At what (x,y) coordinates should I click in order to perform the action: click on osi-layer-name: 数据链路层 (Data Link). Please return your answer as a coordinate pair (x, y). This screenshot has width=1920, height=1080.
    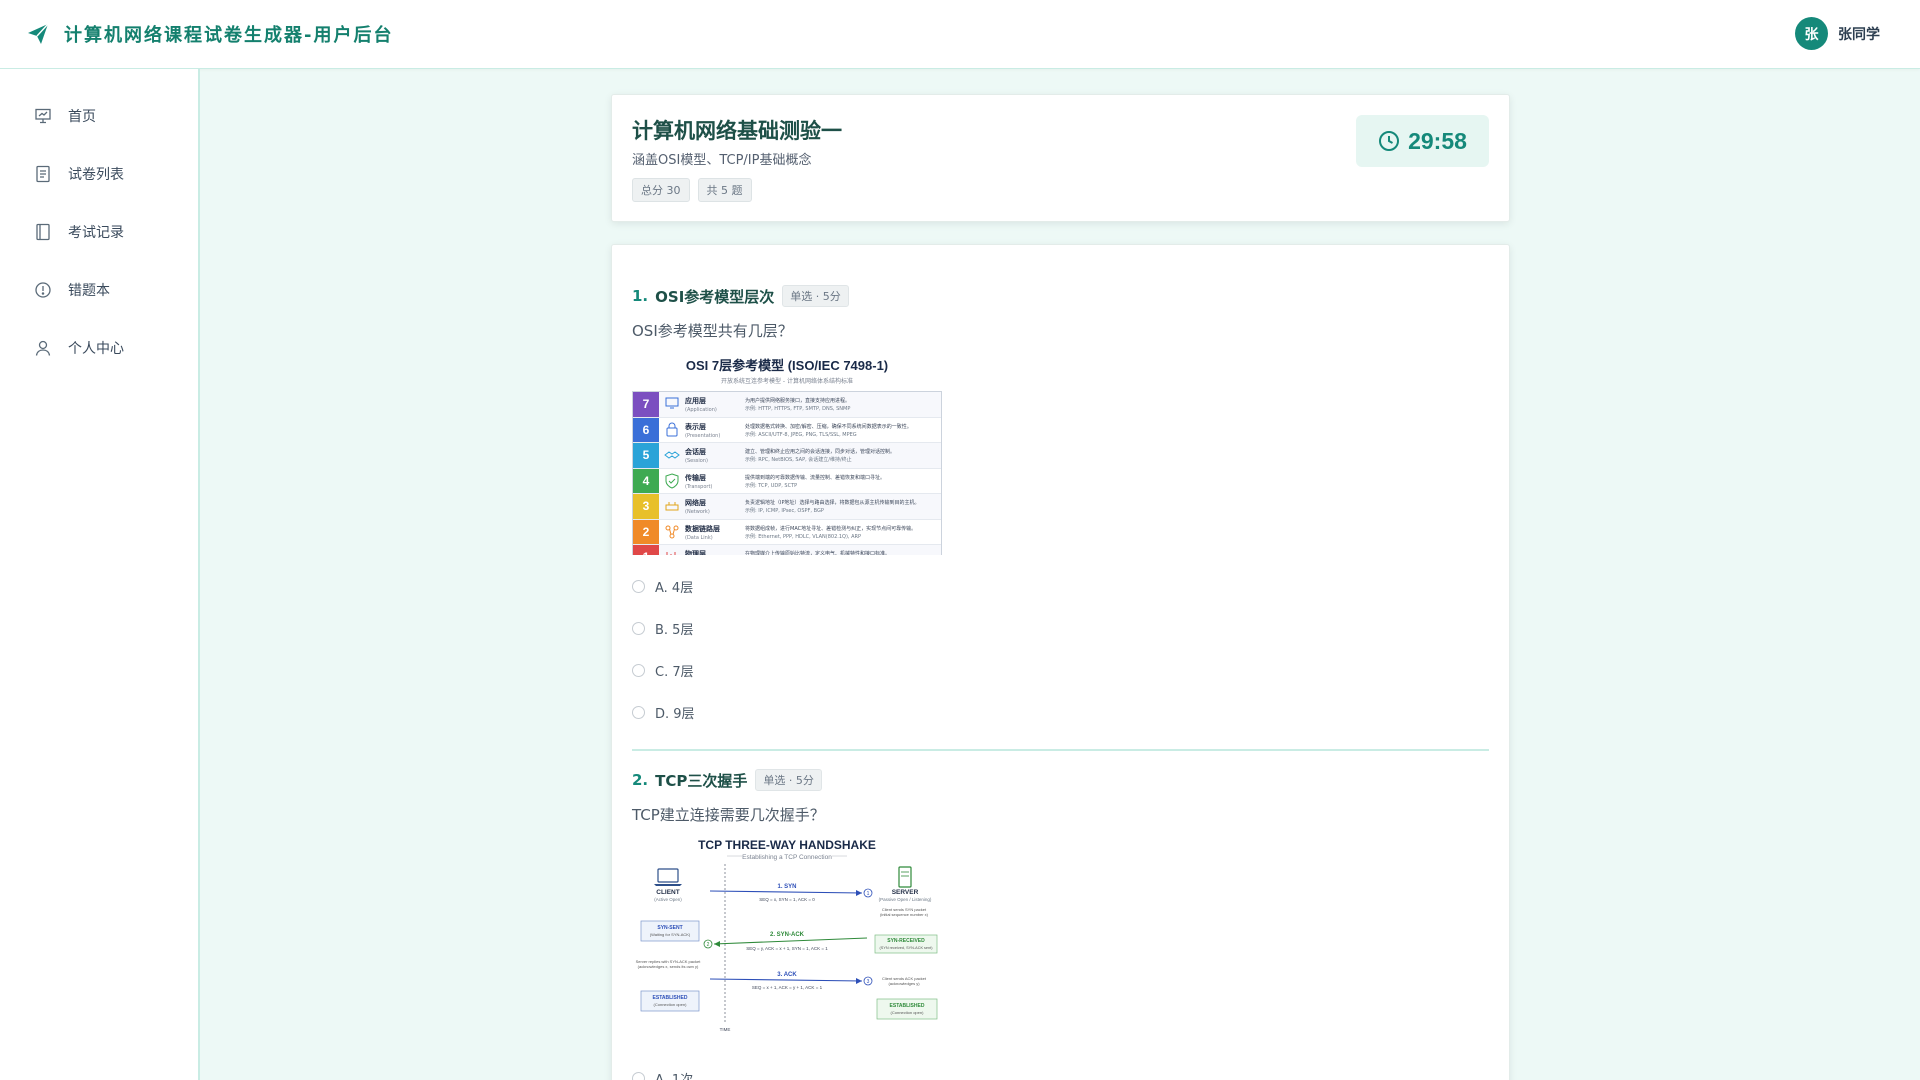
    Looking at the image, I should click on (702, 532).